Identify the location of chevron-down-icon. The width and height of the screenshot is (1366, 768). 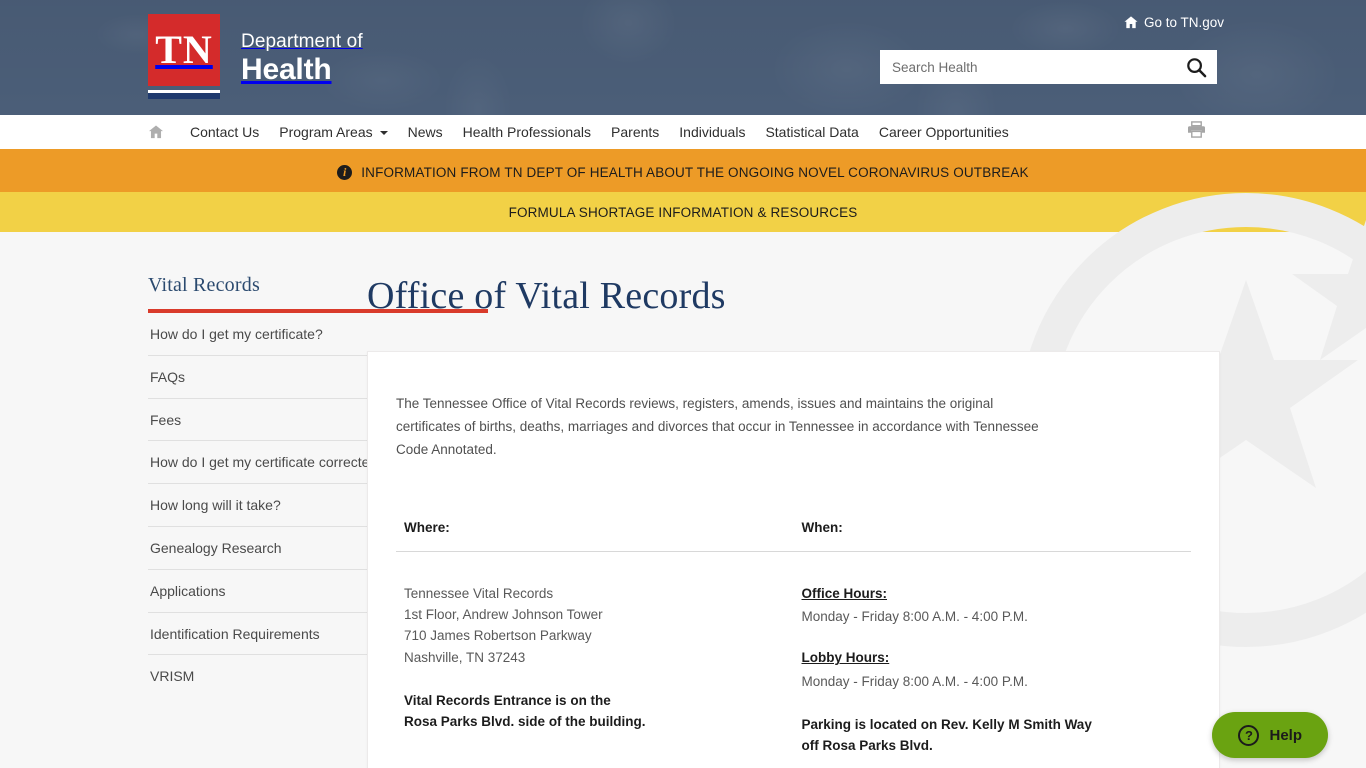
(383, 133).